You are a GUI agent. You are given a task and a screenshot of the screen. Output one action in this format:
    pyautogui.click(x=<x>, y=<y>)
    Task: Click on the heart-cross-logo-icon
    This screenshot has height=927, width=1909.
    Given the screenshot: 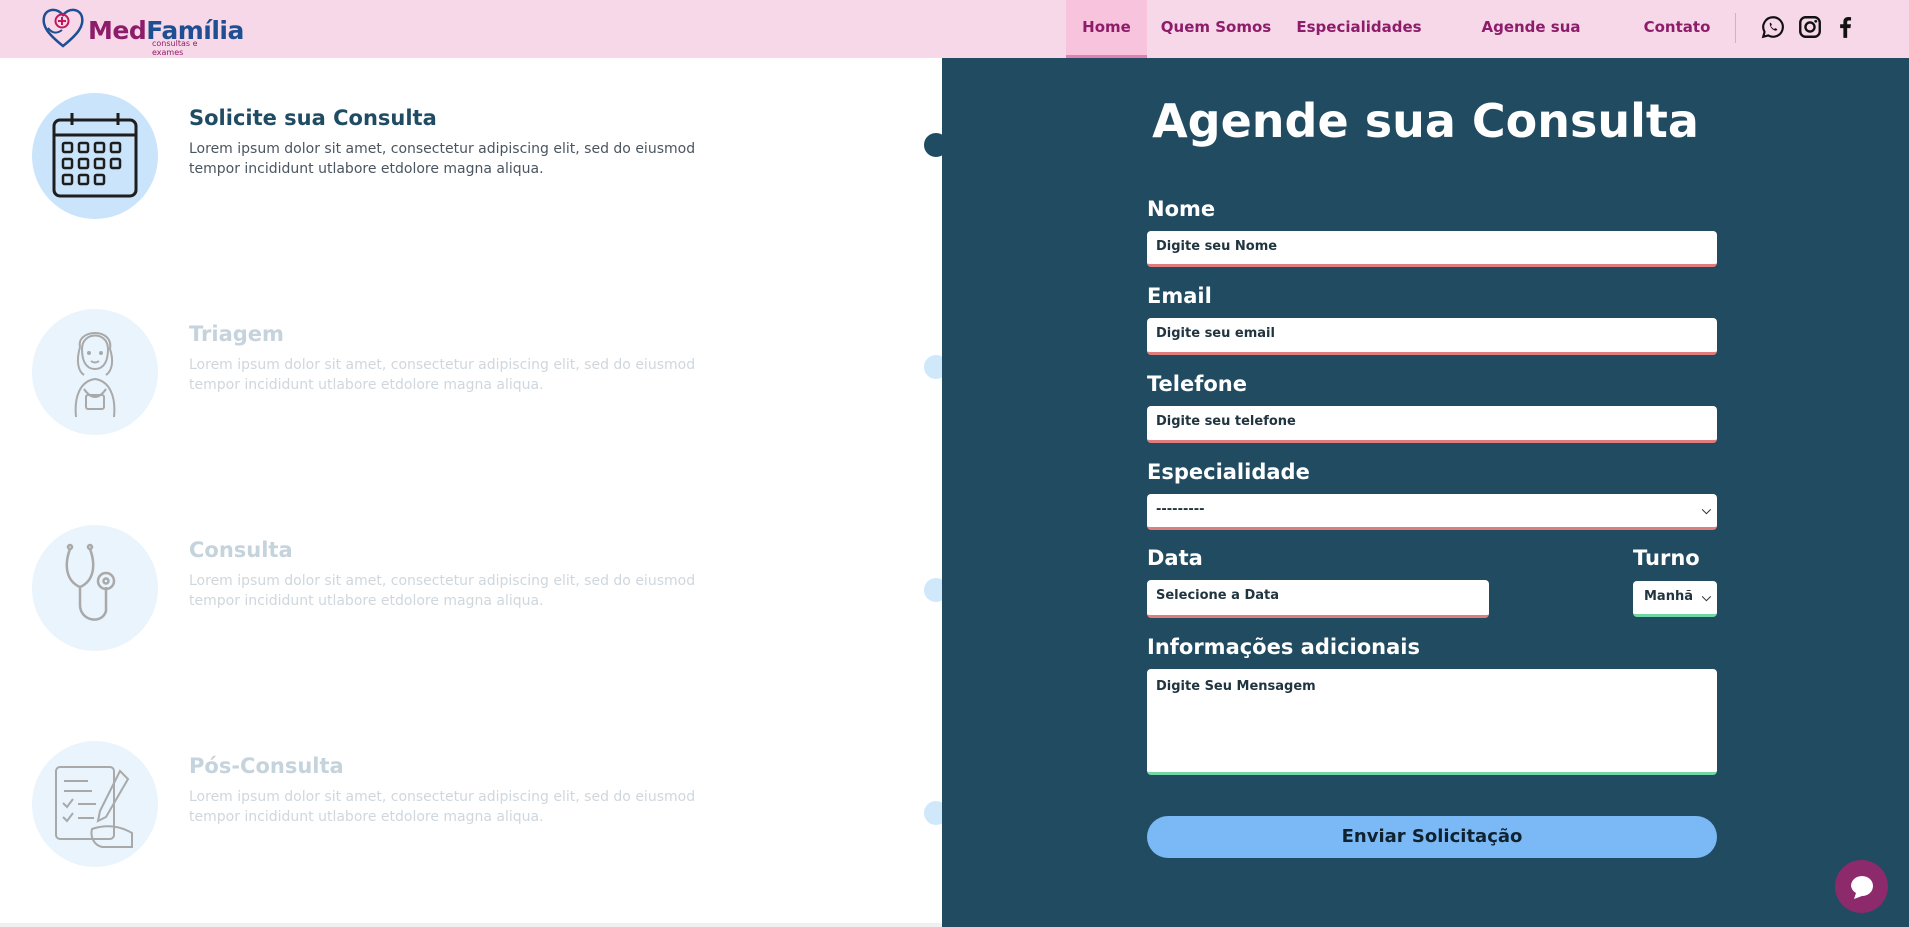 What is the action you would take?
    pyautogui.click(x=63, y=28)
    